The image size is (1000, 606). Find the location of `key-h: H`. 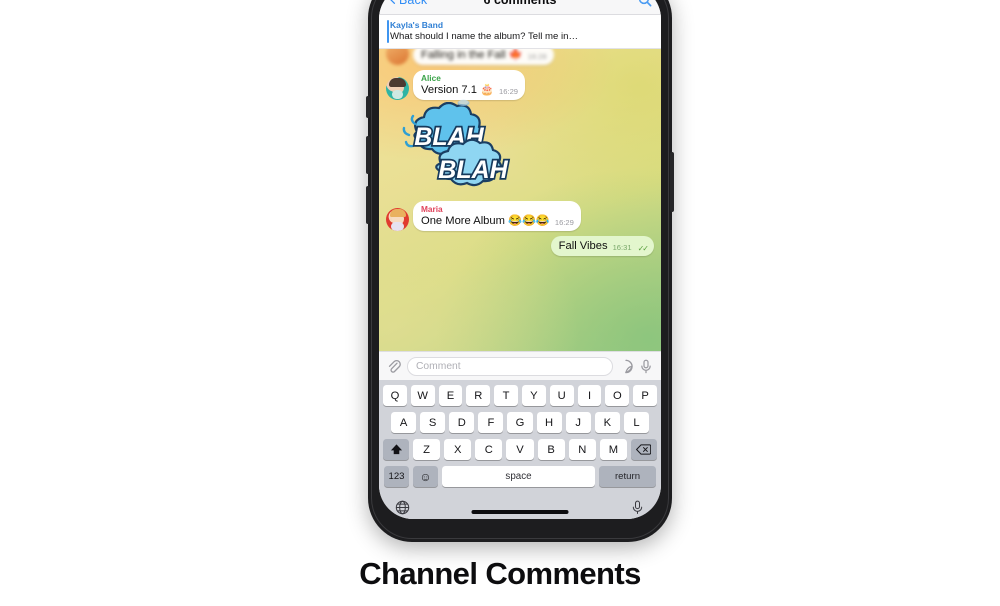

key-h: H is located at coordinates (549, 422).